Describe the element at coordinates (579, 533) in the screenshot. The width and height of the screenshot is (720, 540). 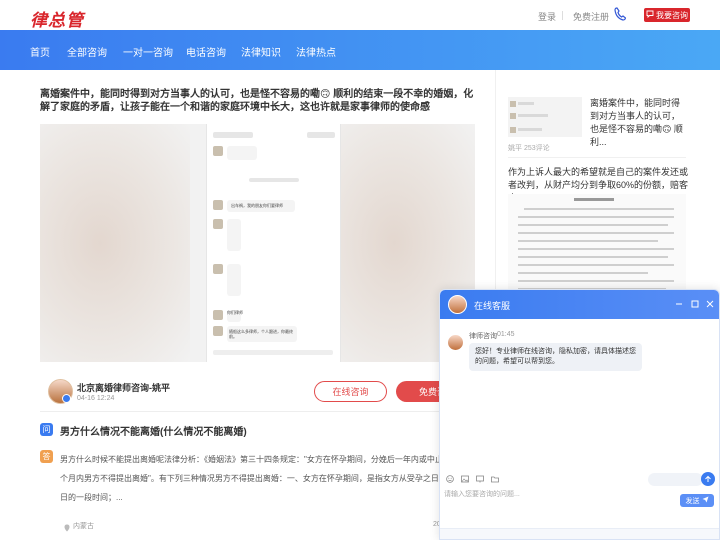
I see `chat-footer` at that location.